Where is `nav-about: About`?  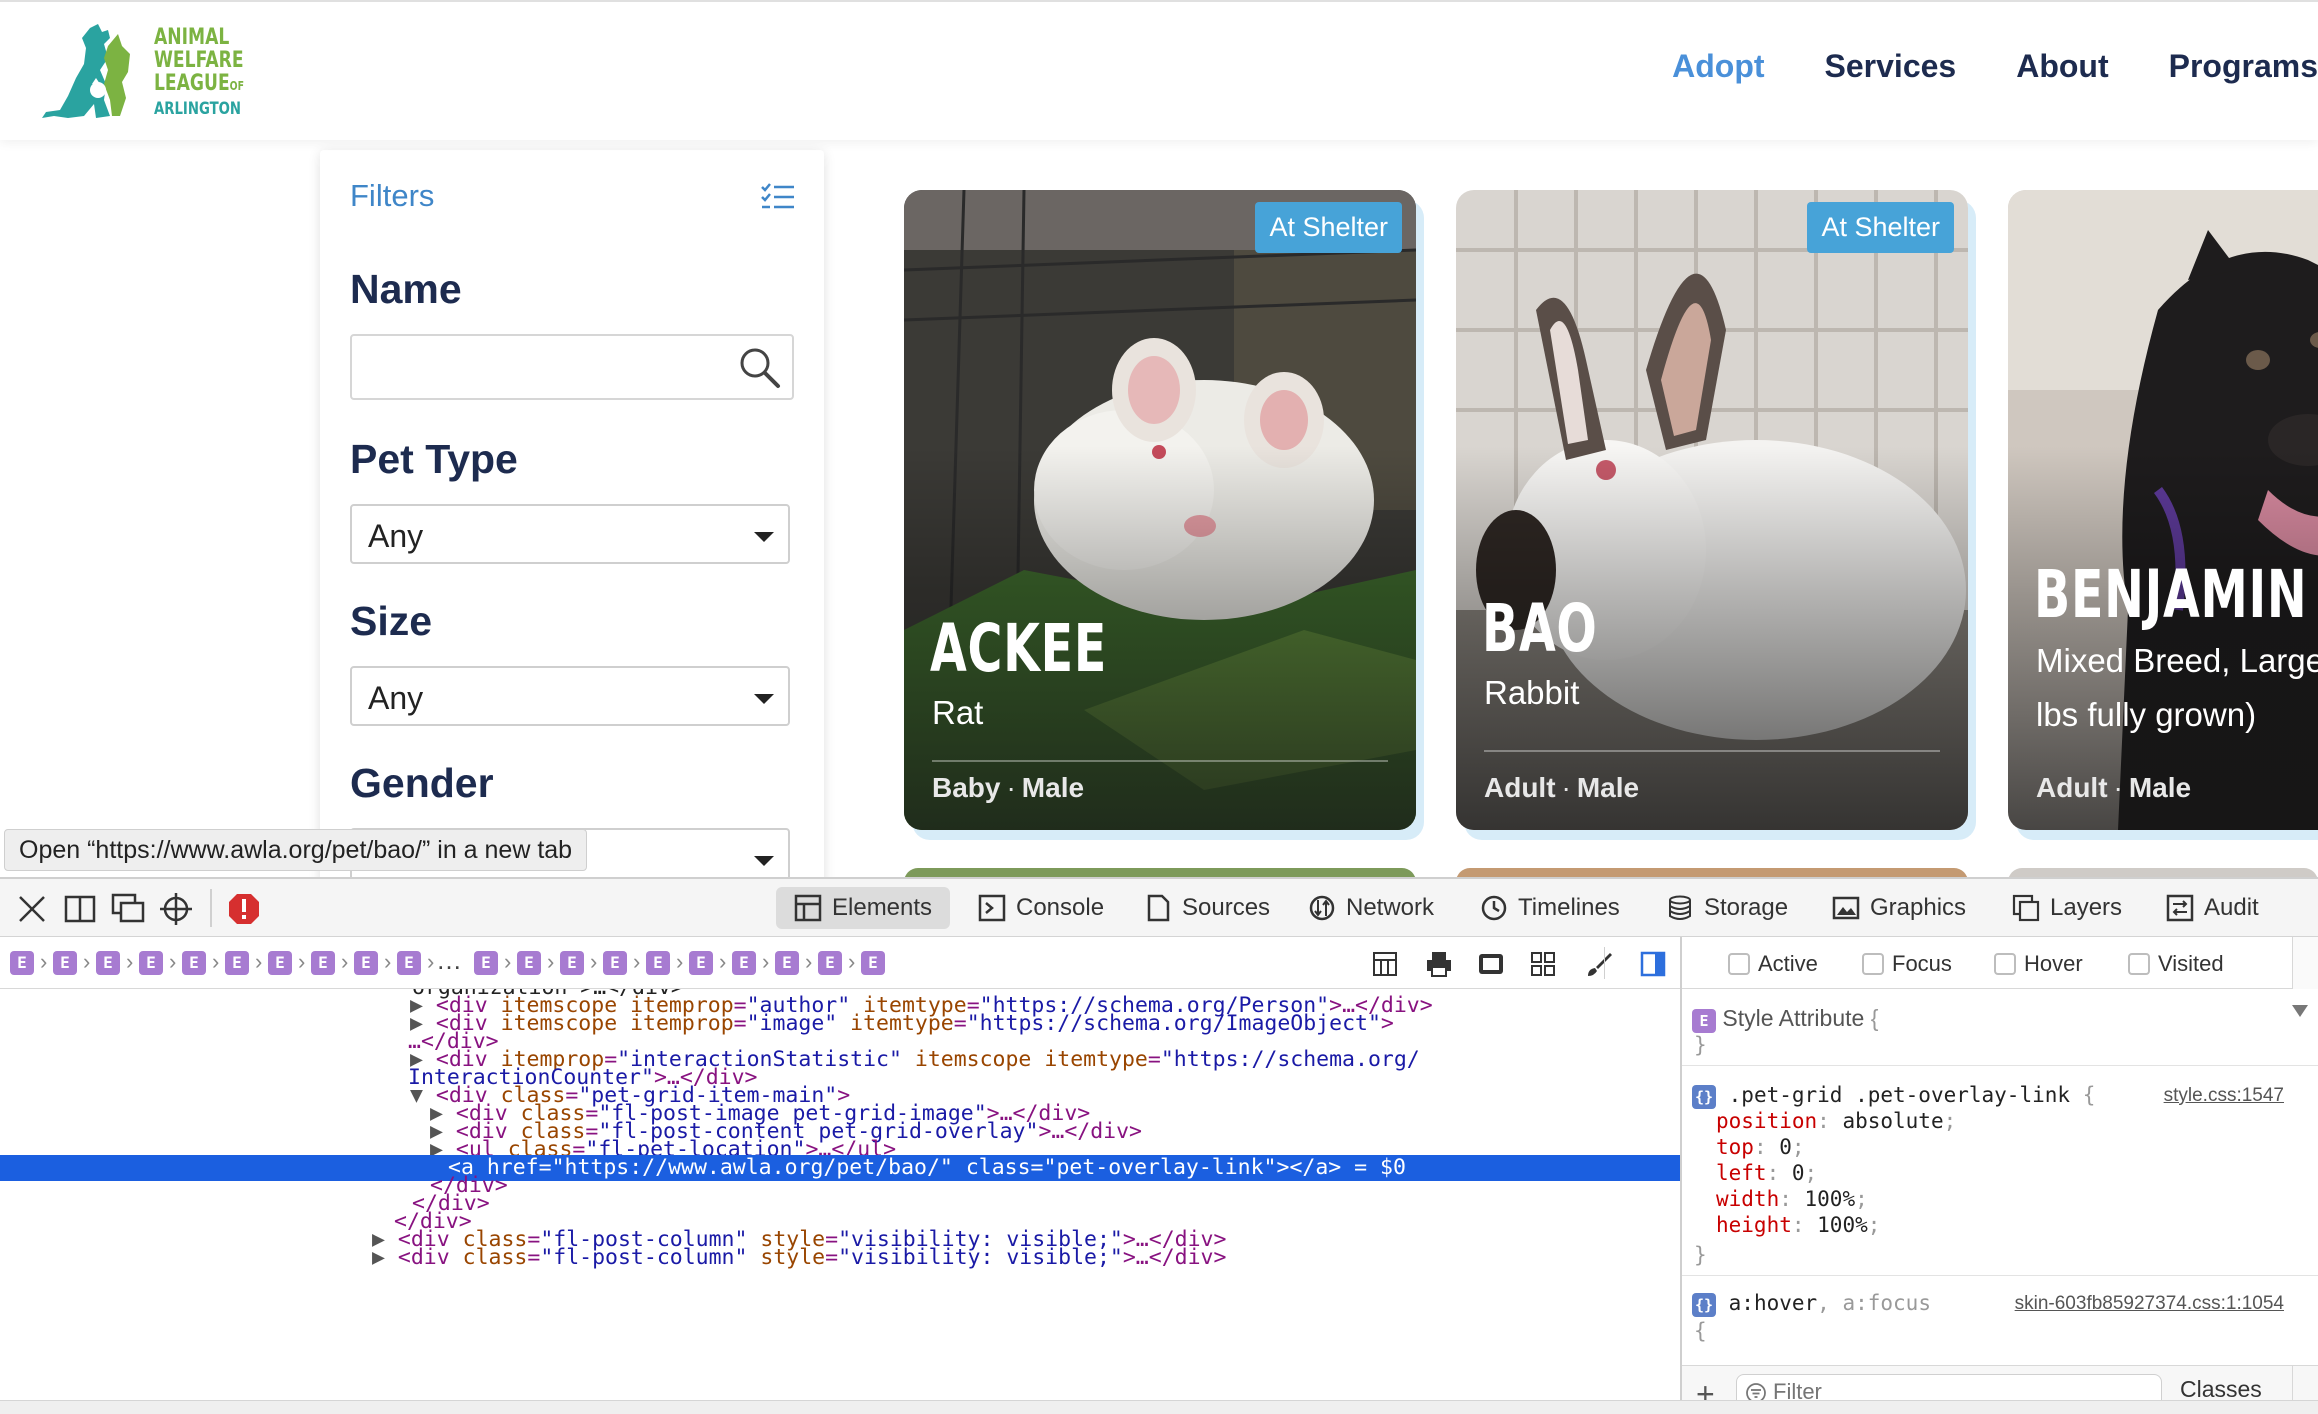 nav-about: About is located at coordinates (2062, 66).